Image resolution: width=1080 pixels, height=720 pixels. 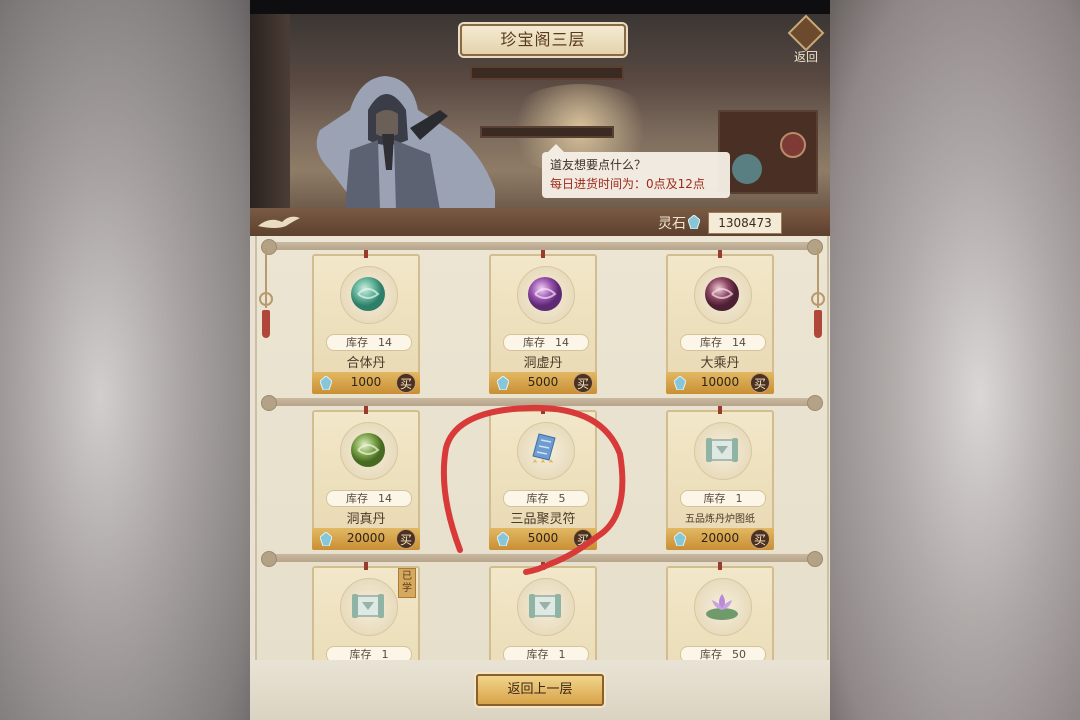 I want to click on npc-dialog: 道友想要点什么？ 每日进货时间为：0点及12点, so click(x=636, y=171).